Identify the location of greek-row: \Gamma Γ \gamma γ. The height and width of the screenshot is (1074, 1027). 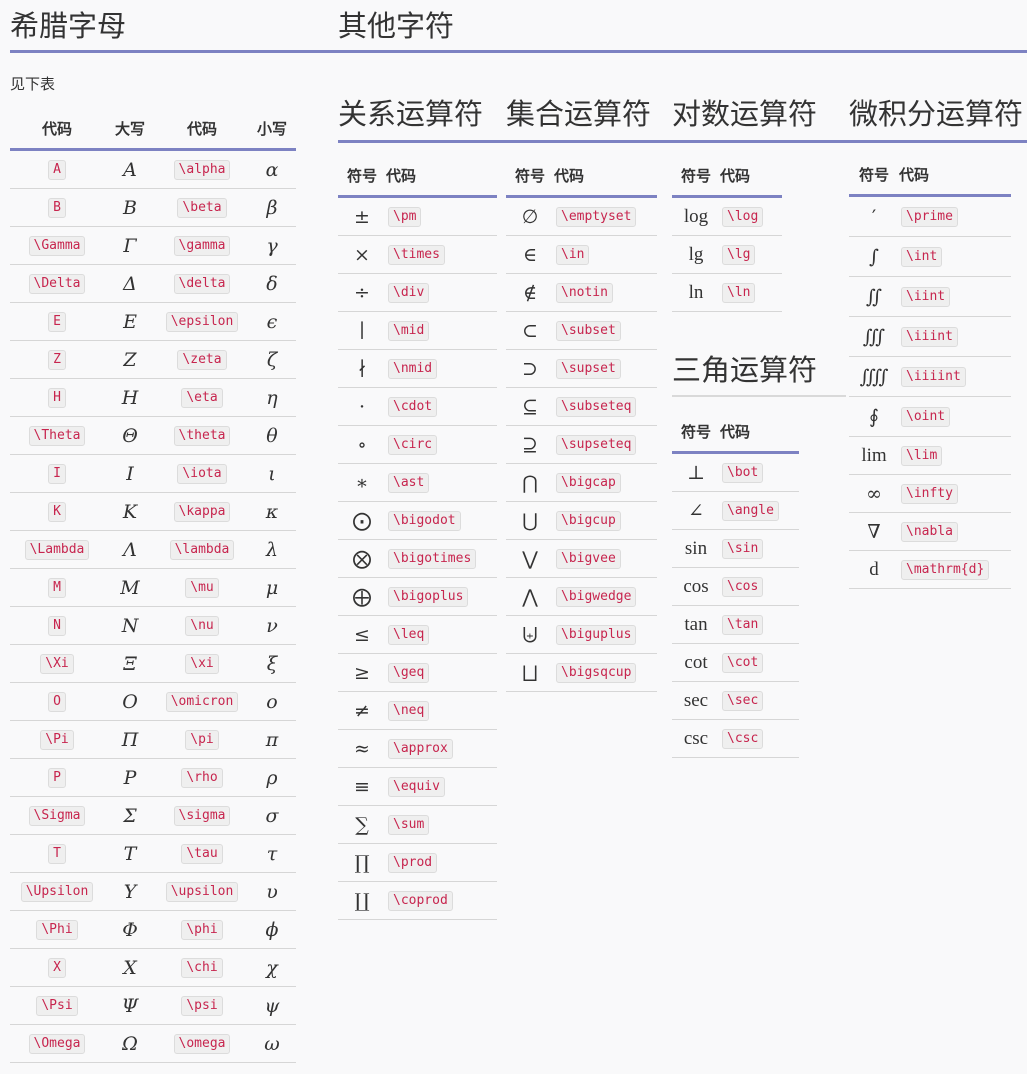
(153, 245).